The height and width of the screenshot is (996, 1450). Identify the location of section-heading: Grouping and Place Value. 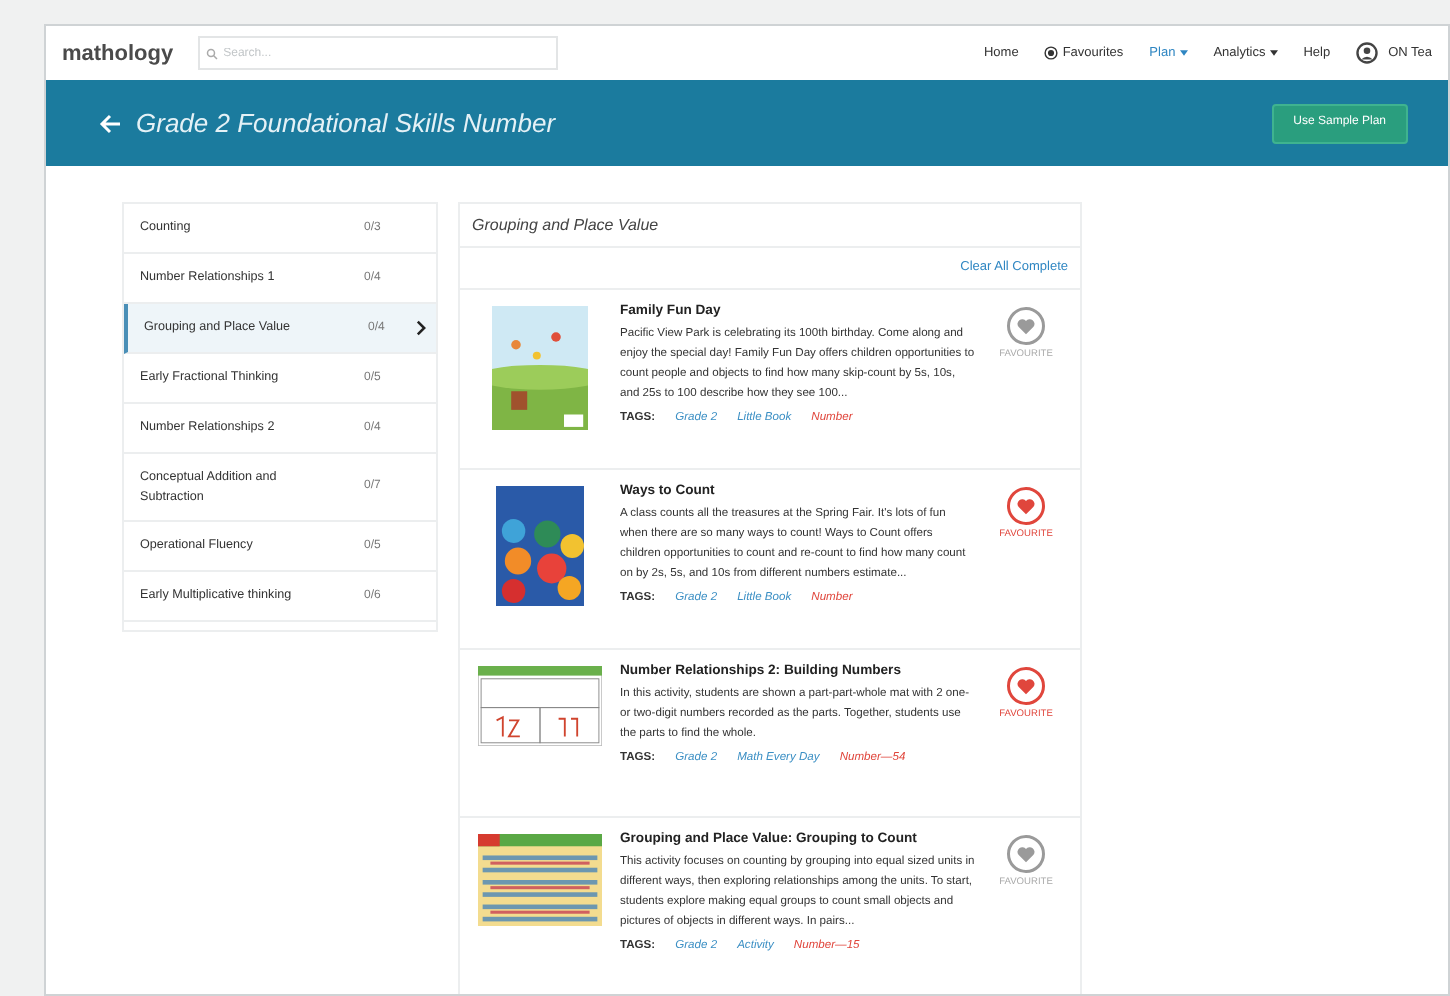
(770, 226).